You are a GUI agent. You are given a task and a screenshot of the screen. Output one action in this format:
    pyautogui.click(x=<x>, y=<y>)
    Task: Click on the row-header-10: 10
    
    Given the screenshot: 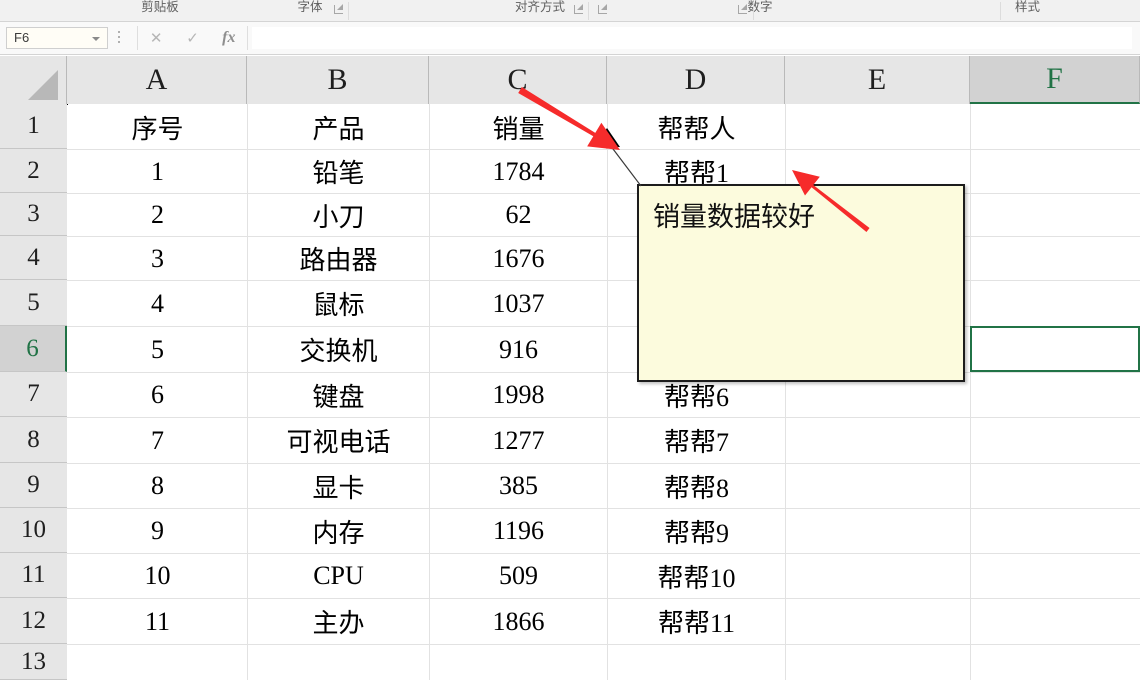 What is the action you would take?
    pyautogui.click(x=33, y=530)
    